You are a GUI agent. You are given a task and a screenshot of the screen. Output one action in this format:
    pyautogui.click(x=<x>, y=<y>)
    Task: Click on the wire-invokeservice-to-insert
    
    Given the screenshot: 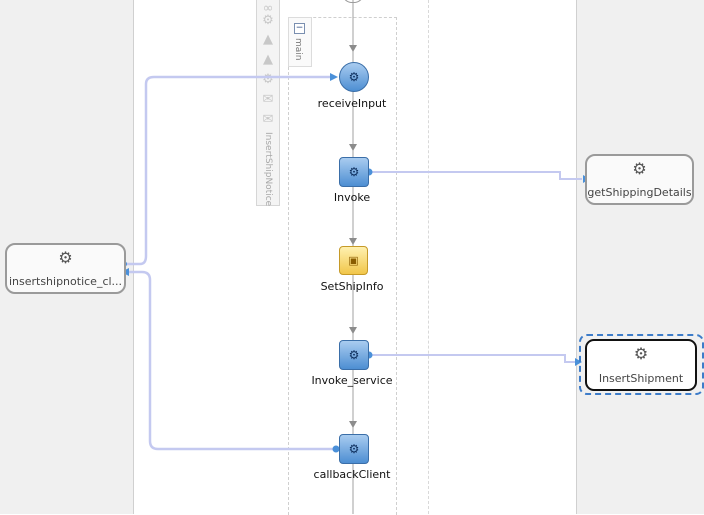 What is the action you would take?
    pyautogui.click(x=472, y=358)
    